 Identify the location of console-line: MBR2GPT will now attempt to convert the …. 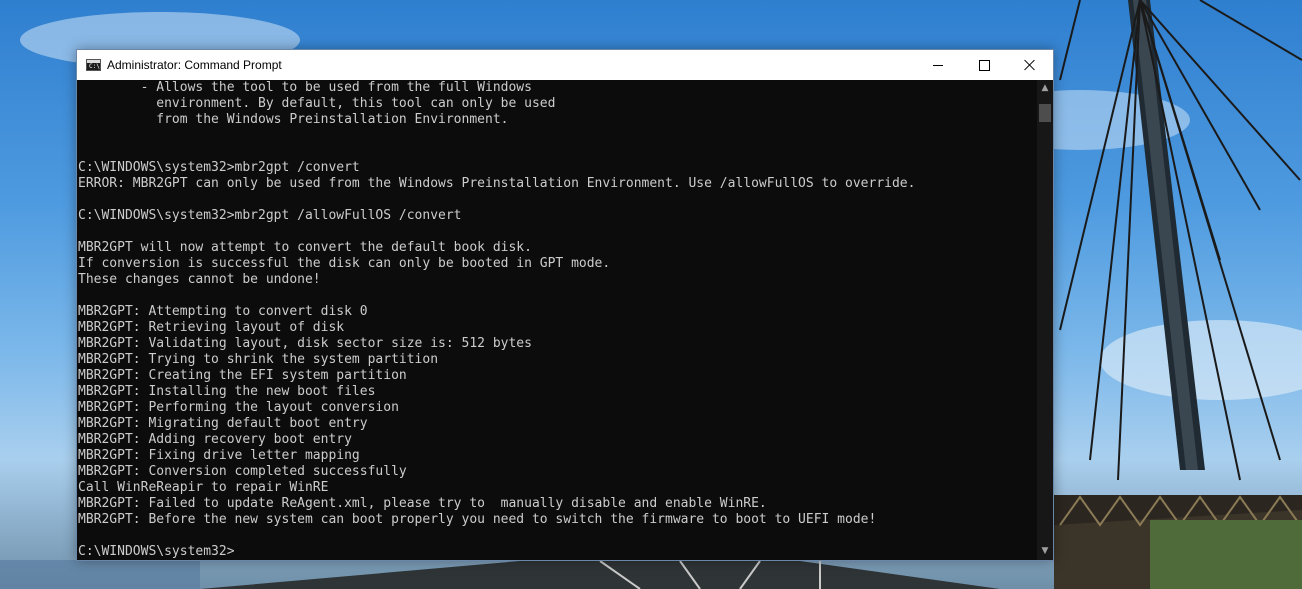
(305, 247).